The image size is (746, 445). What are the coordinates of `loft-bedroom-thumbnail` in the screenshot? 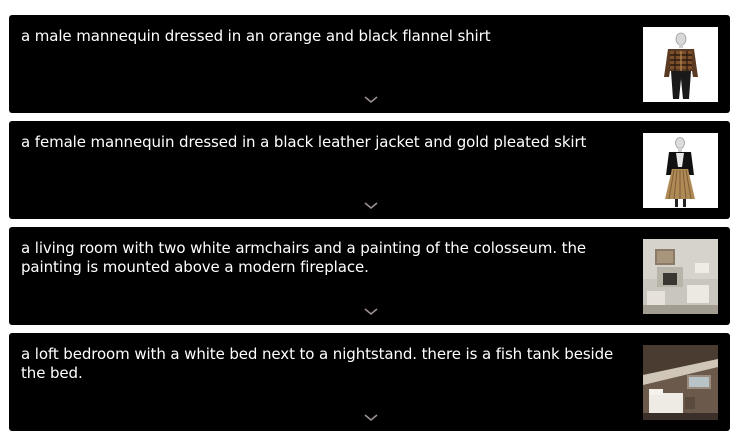 It's located at (680, 382).